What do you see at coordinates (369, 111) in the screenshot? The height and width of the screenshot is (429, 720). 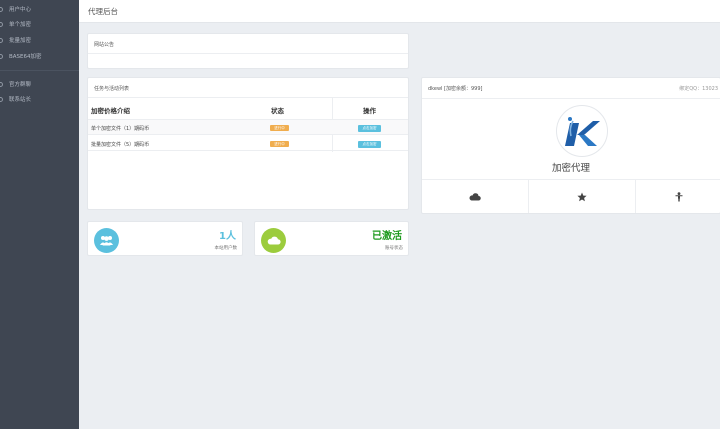 I see `column-header-action: 操作` at bounding box center [369, 111].